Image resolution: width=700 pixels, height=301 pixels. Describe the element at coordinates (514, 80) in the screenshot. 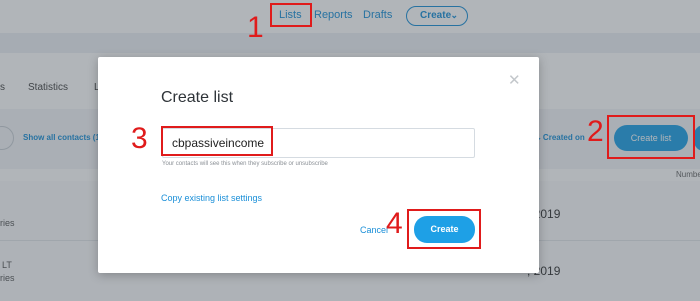

I see `close-icon: ✕` at that location.